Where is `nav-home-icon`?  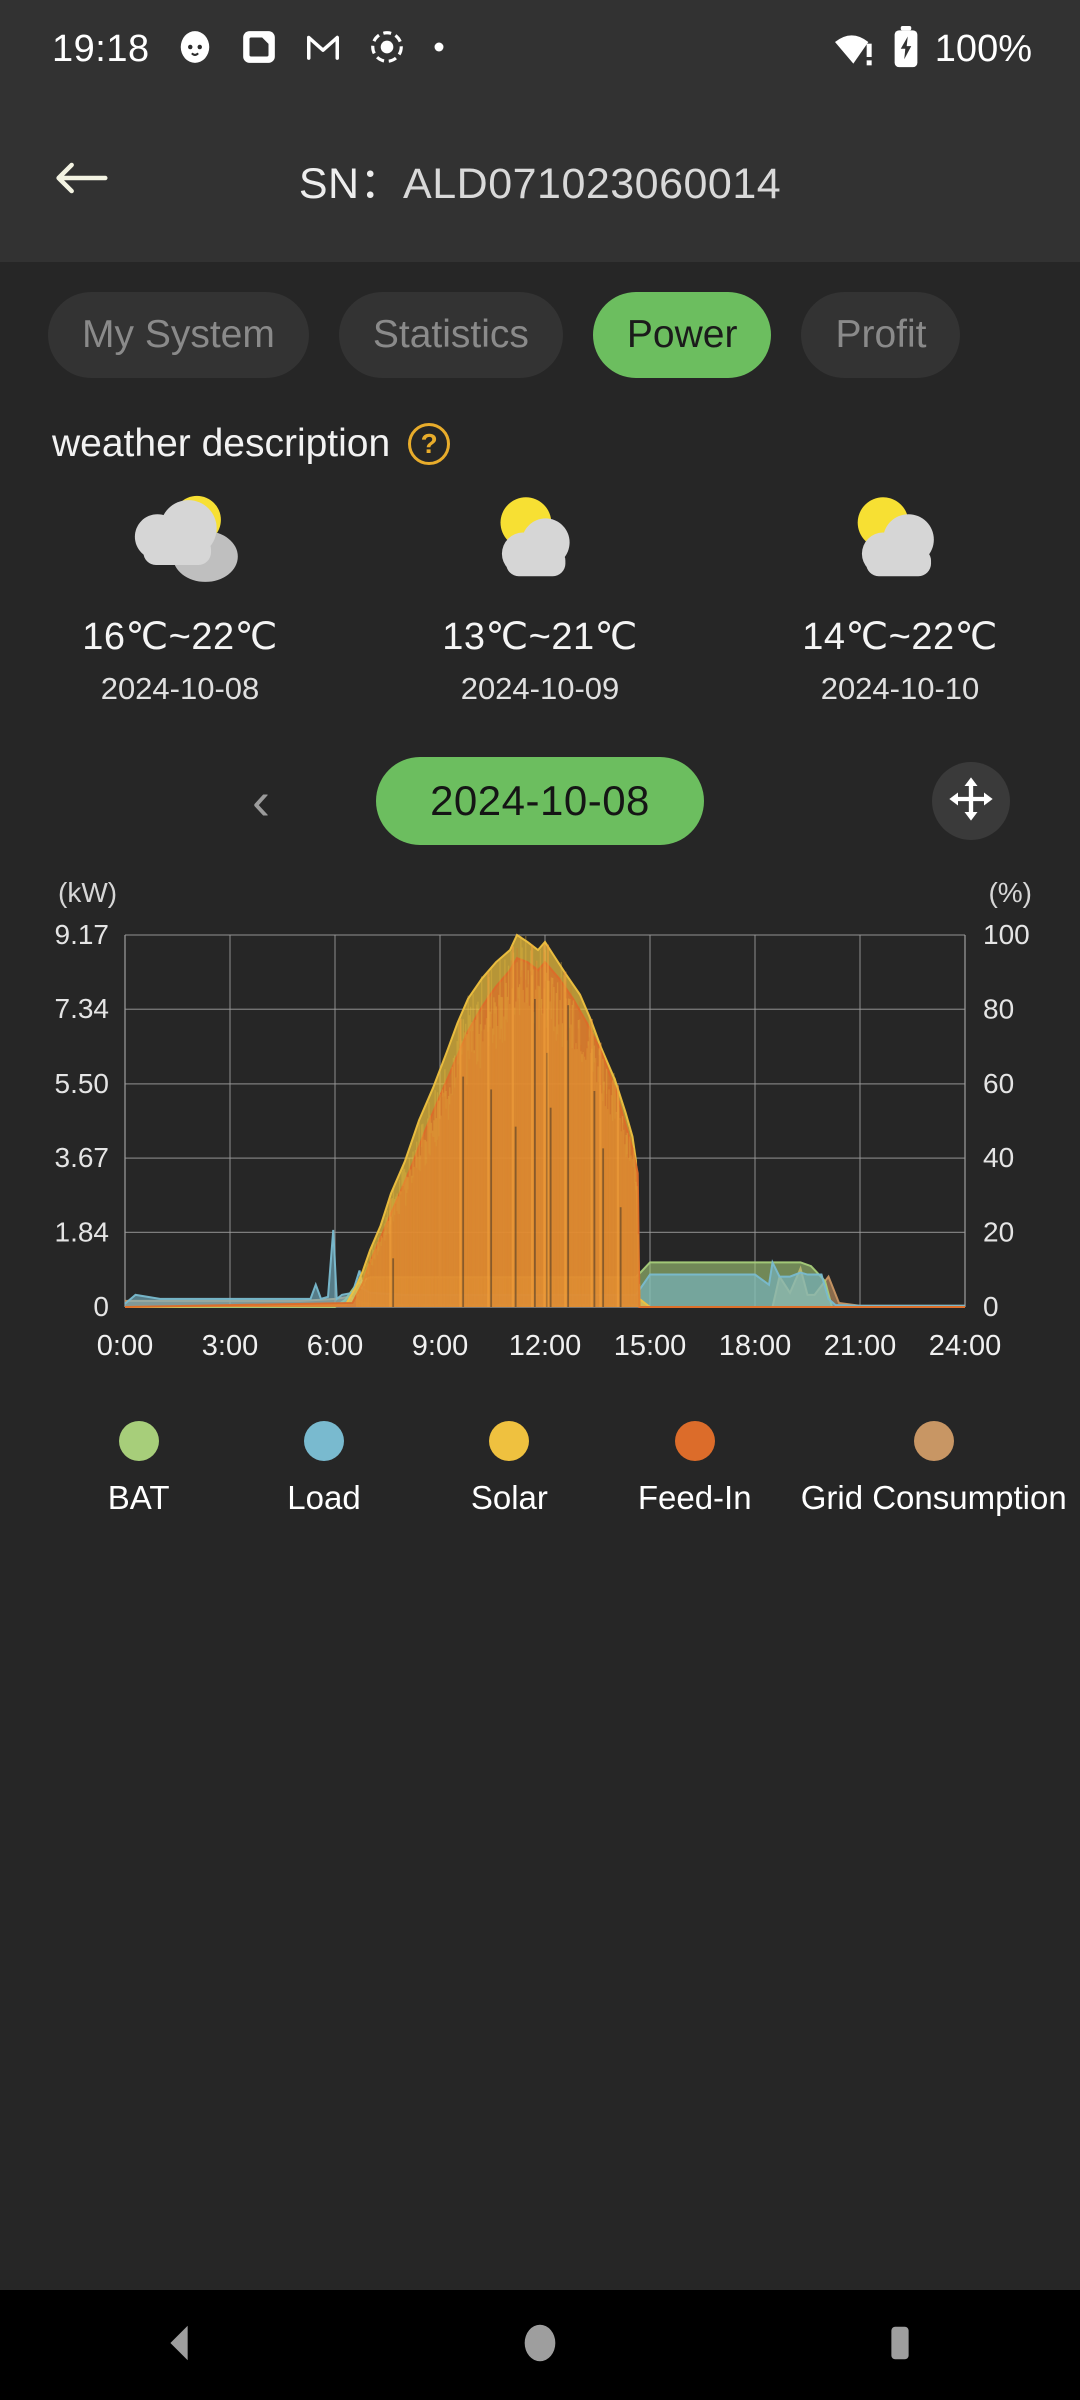 nav-home-icon is located at coordinates (540, 2345).